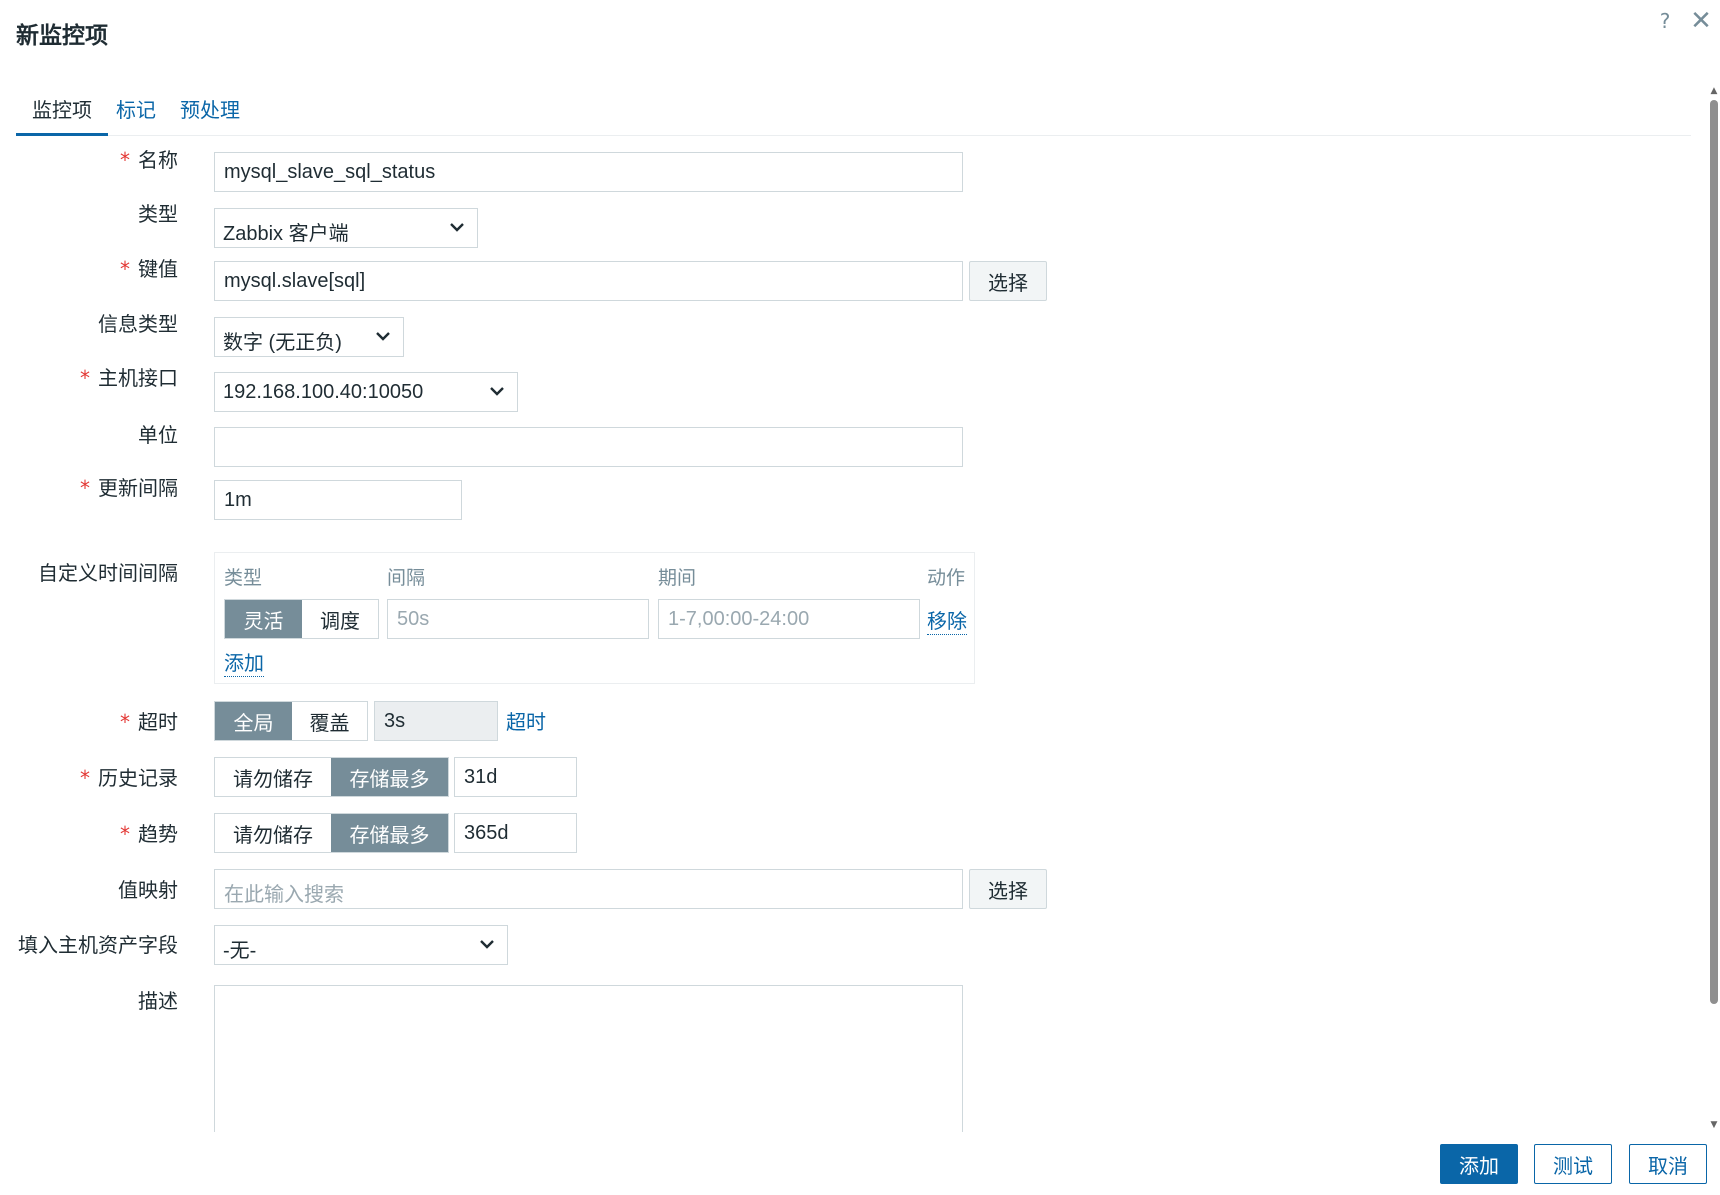 The width and height of the screenshot is (1720, 1195). I want to click on units-label: 单位, so click(158, 435).